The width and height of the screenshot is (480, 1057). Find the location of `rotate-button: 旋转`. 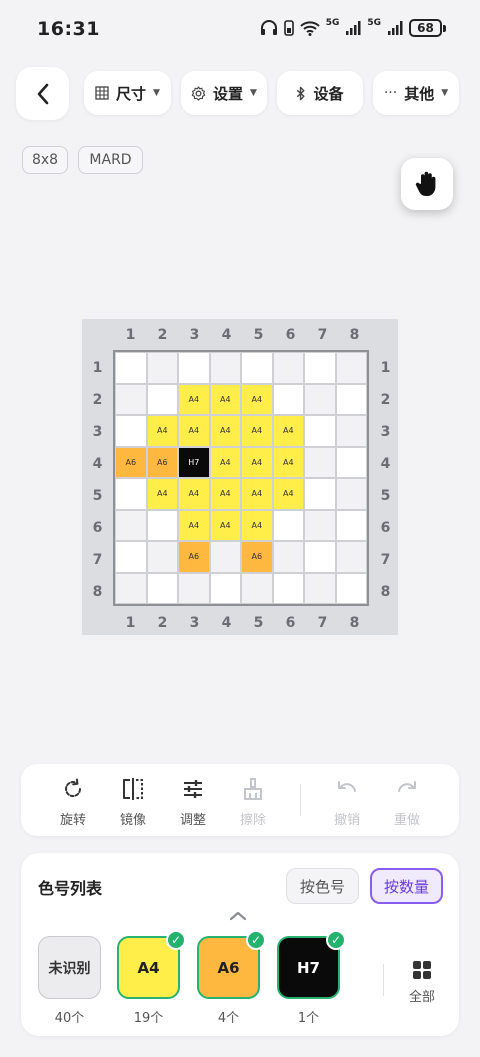

rotate-button: 旋转 is located at coordinates (73, 802).